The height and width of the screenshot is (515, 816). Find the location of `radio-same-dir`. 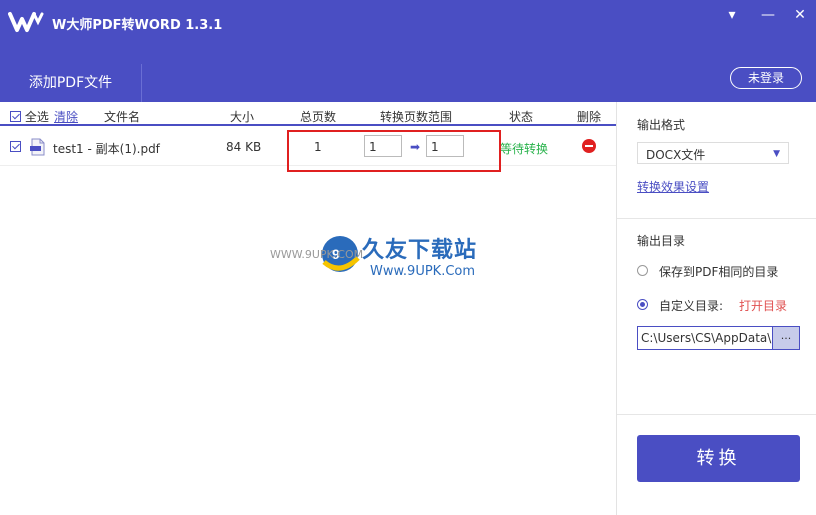

radio-same-dir is located at coordinates (642, 270).